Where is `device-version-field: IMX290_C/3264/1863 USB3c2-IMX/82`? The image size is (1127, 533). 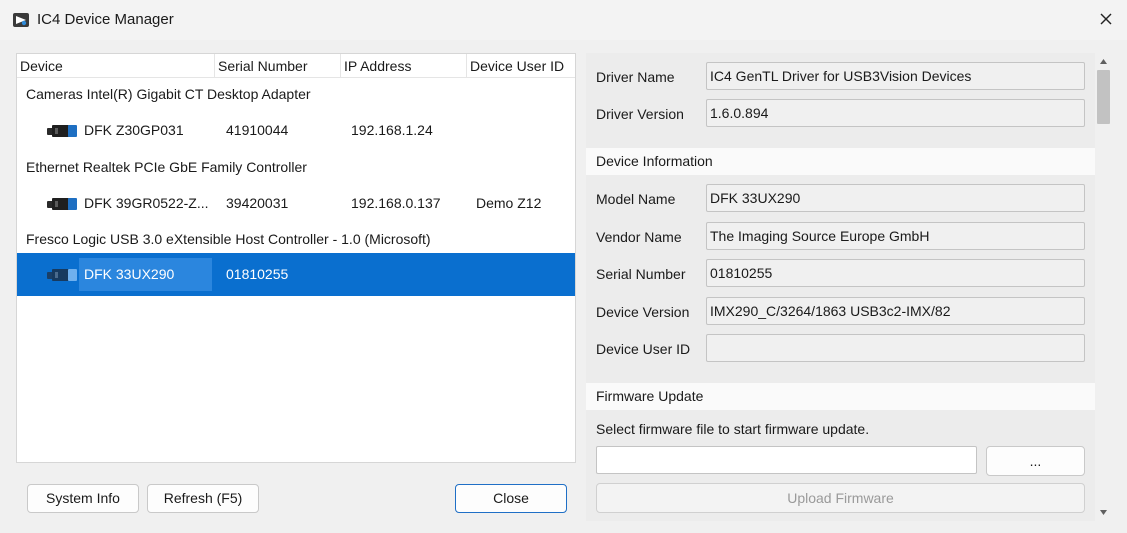
device-version-field: IMX290_C/3264/1863 USB3c2-IMX/82 is located at coordinates (895, 311).